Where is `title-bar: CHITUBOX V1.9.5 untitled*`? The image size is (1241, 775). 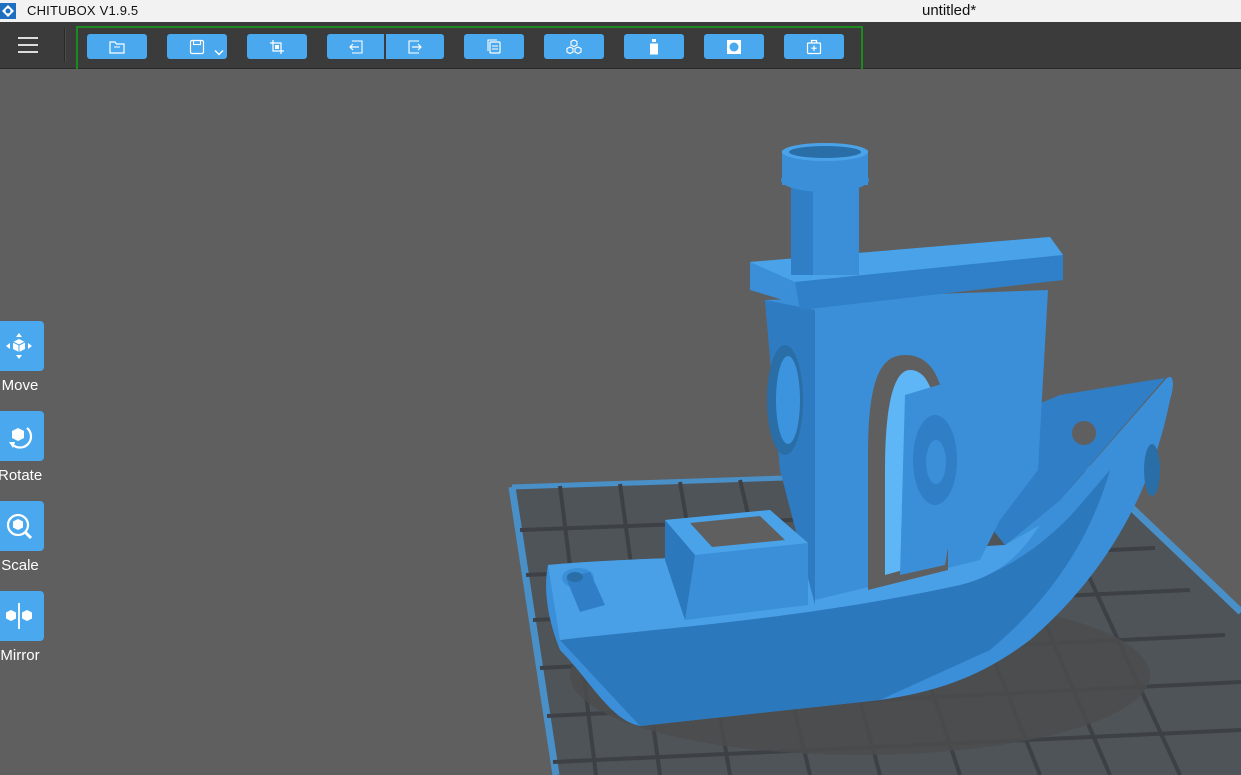 title-bar: CHITUBOX V1.9.5 untitled* is located at coordinates (620, 11).